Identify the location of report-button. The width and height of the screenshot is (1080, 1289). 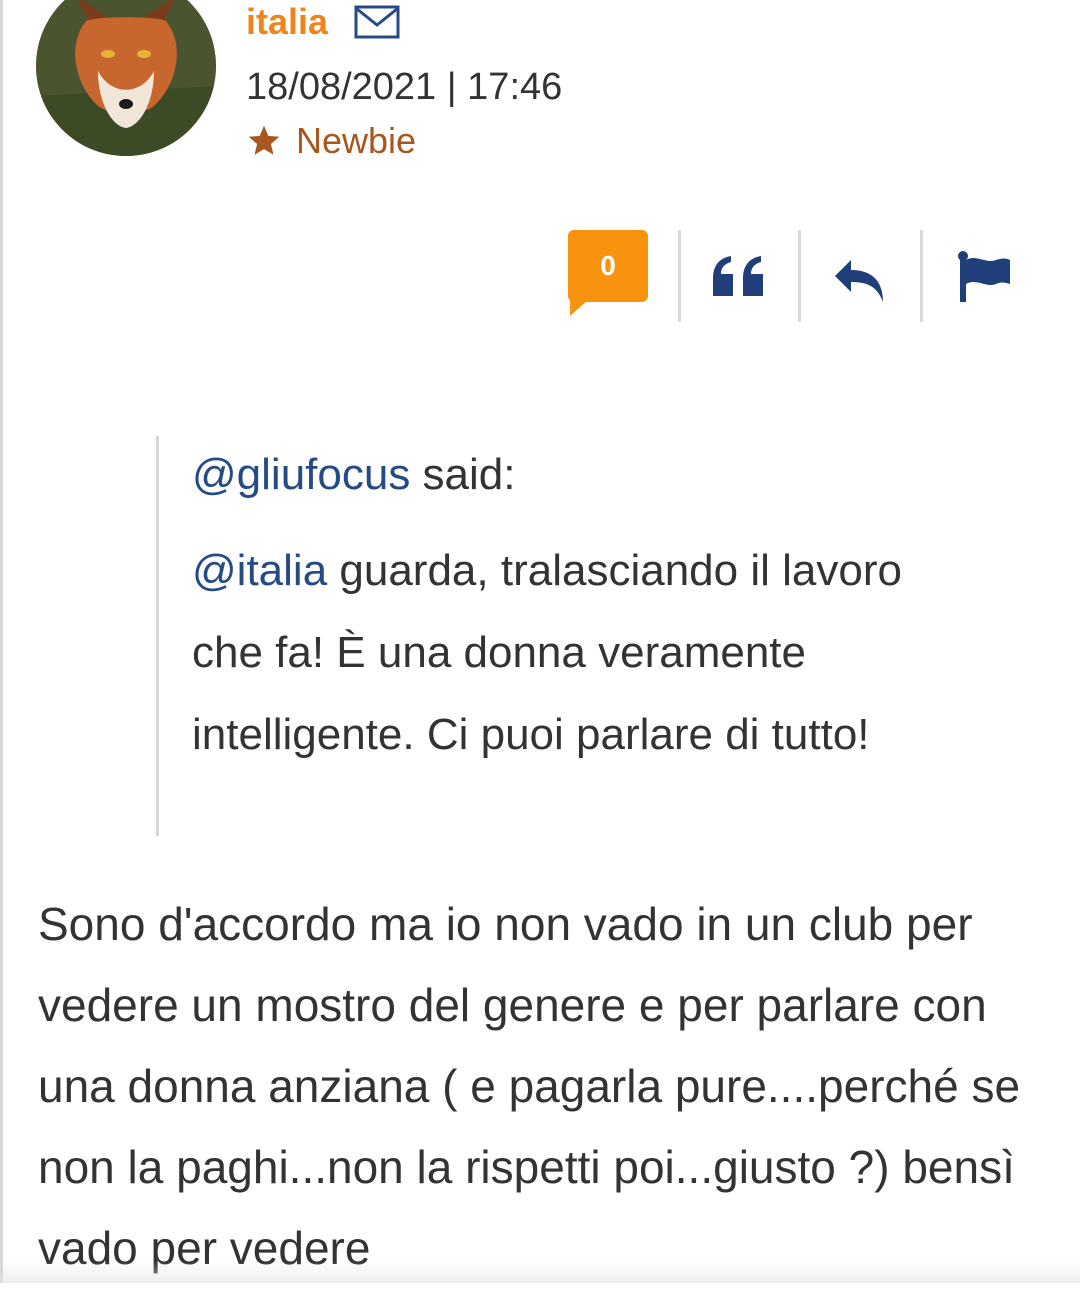
(984, 278).